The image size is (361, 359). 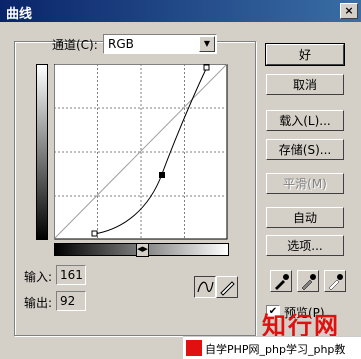 What do you see at coordinates (305, 217) in the screenshot?
I see `auto-button: 自动` at bounding box center [305, 217].